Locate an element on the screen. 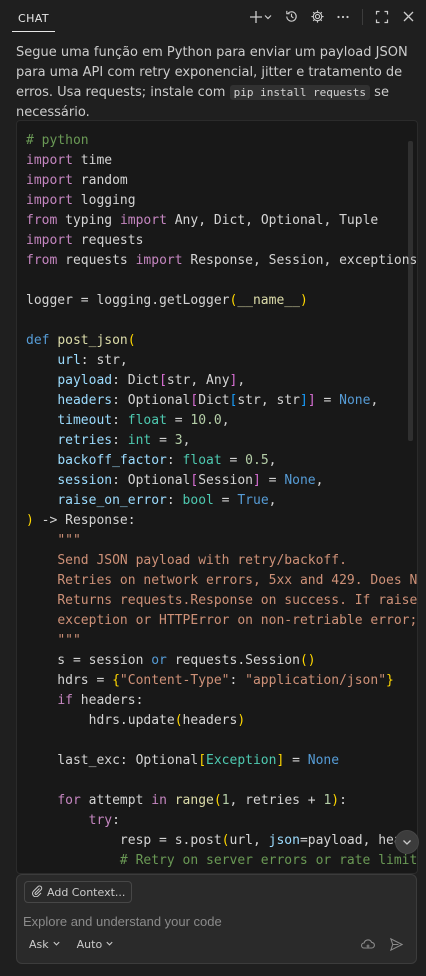 This screenshot has height=976, width=426. agent-tools-button is located at coordinates (368, 944).